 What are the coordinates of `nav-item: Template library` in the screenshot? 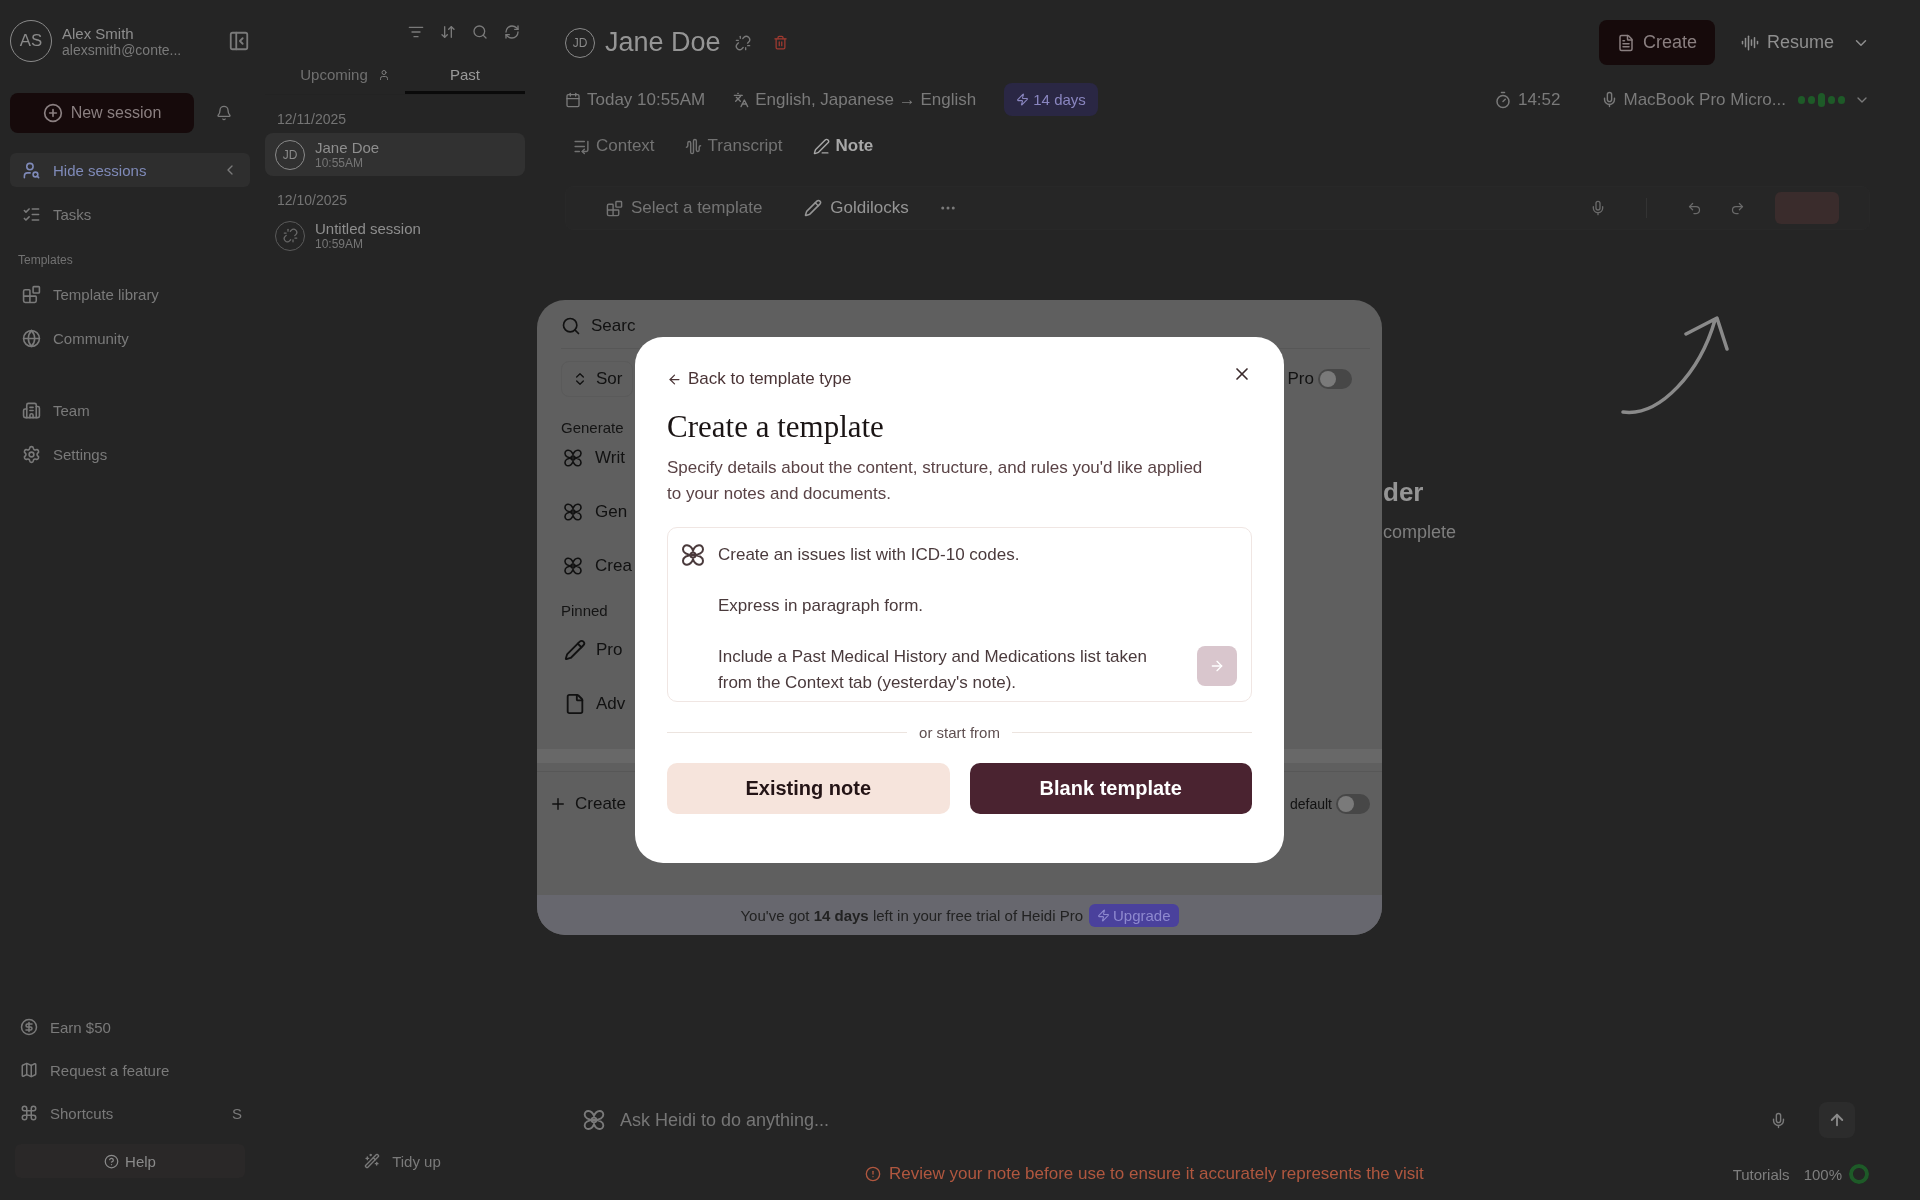 It's located at (130, 294).